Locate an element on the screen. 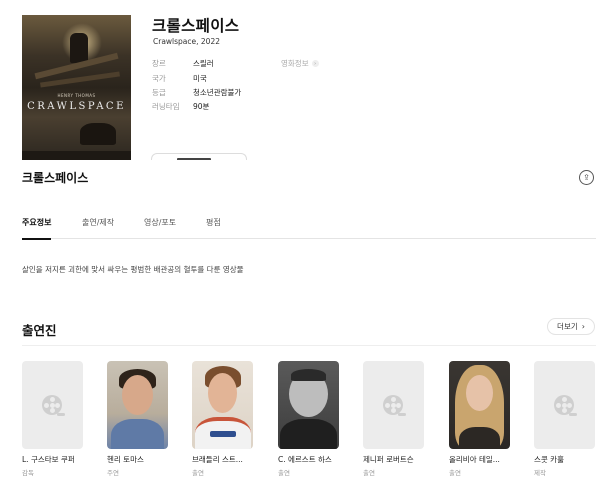 Image resolution: width=600 pixels, height=498 pixels. section-title: 크롤스페이스 is located at coordinates (55, 178).